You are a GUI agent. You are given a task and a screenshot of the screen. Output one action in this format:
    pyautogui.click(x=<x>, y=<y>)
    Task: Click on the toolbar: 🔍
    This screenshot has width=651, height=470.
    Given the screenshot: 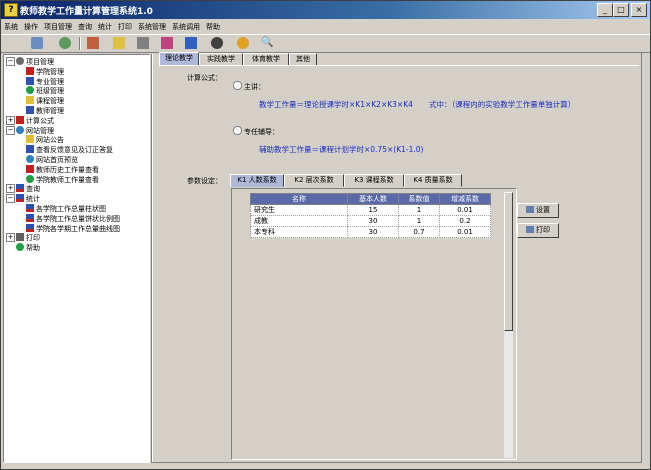 What is the action you would take?
    pyautogui.click(x=325, y=43)
    